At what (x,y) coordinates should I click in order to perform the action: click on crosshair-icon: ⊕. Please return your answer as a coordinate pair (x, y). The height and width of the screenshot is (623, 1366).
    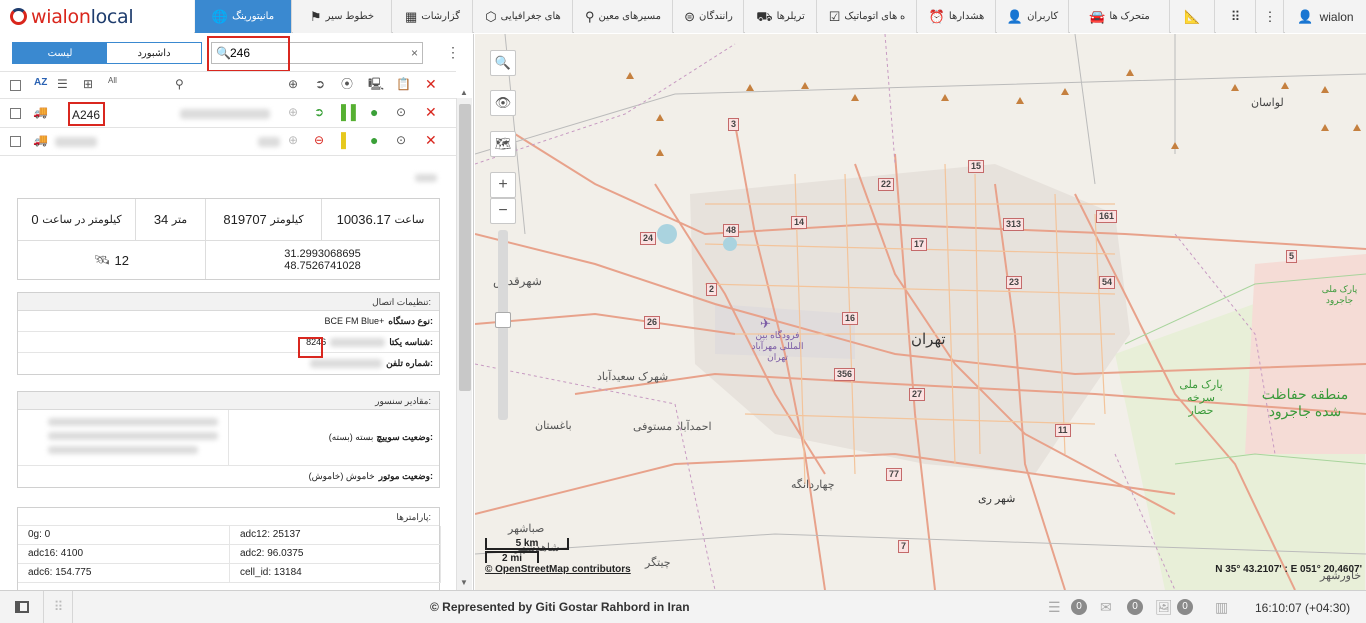
    Looking at the image, I should click on (293, 84).